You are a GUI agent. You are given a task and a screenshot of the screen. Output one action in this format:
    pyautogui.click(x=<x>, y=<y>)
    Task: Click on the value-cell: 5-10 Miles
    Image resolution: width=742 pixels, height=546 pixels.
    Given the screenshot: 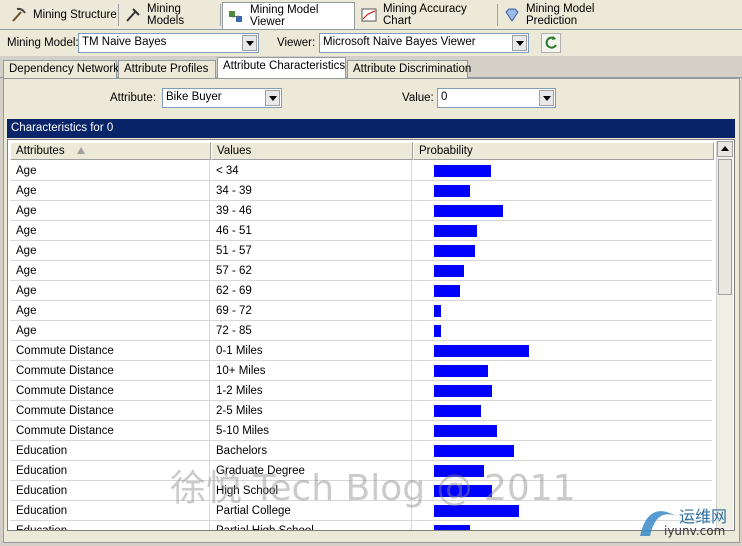 What is the action you would take?
    pyautogui.click(x=311, y=431)
    